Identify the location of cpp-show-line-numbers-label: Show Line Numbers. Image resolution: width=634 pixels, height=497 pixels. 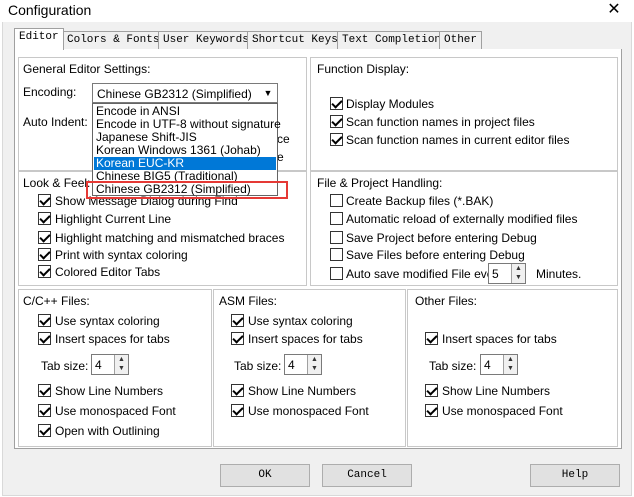
(109, 391).